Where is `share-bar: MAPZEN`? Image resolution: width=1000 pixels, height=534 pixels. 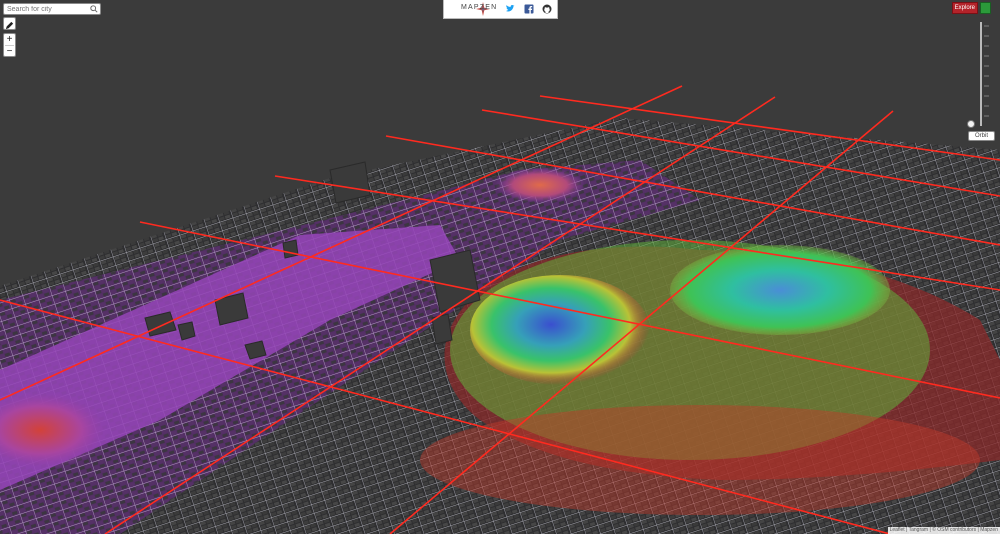
share-bar: MAPZEN is located at coordinates (500, 9).